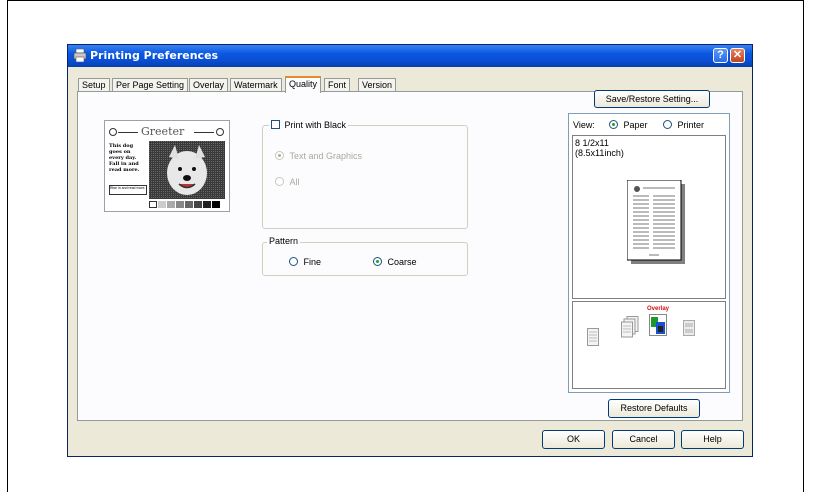 The image size is (818, 492). I want to click on radio-view-paper-label: Paper, so click(635, 124).